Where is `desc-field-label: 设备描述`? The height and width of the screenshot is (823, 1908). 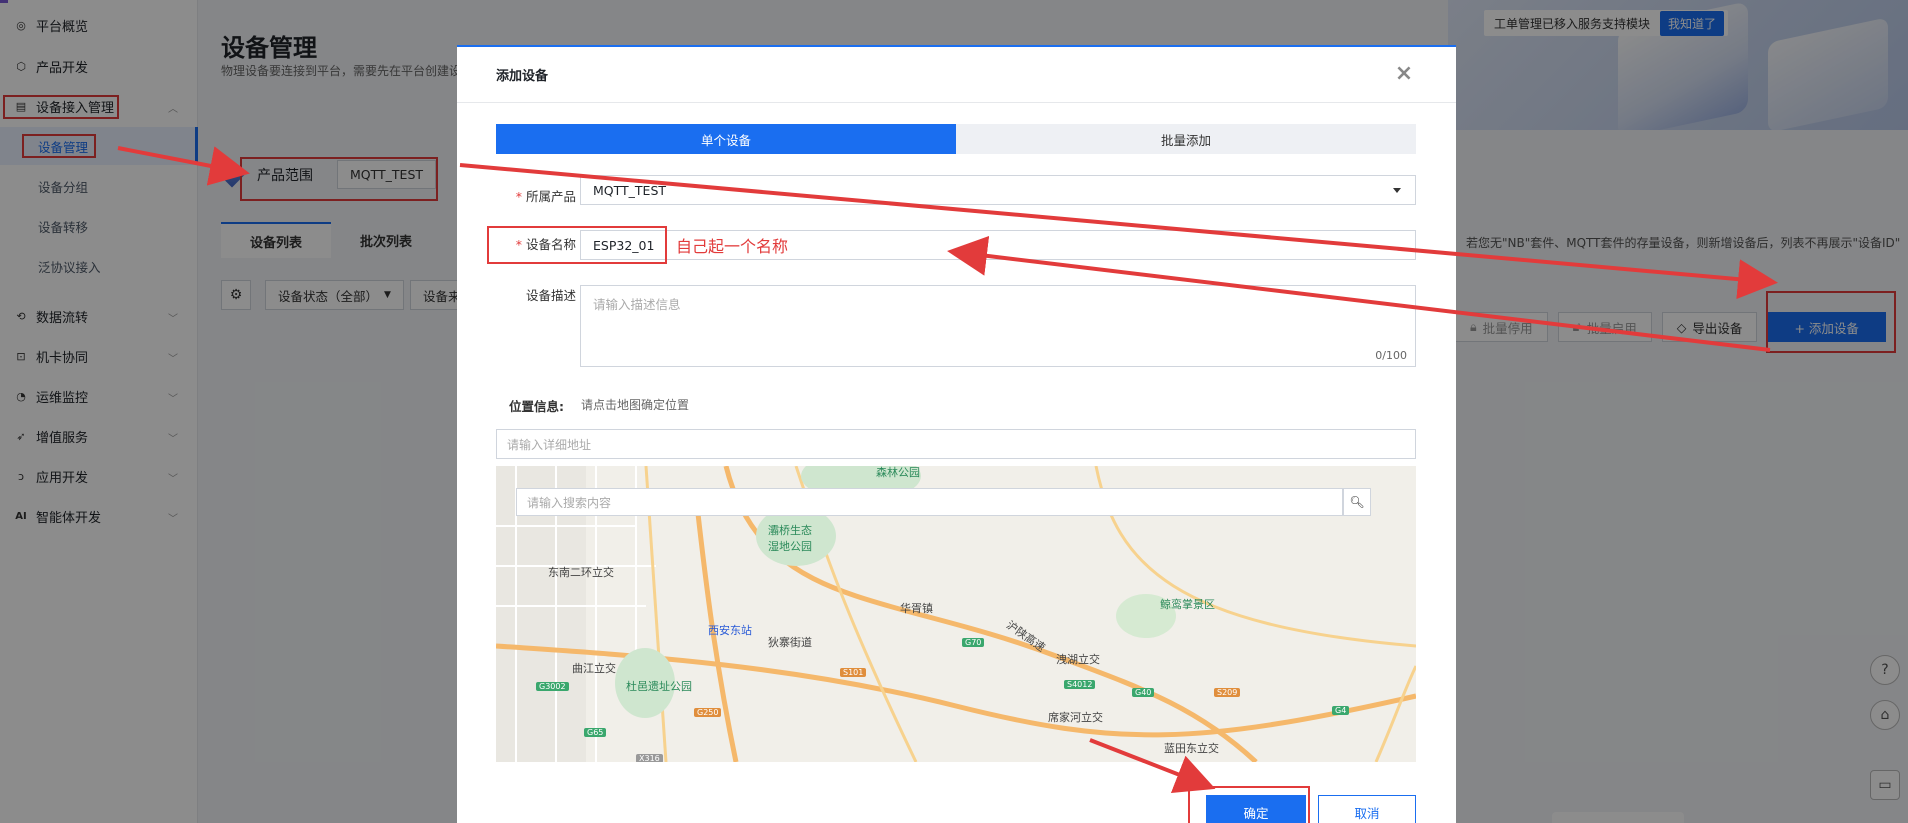 desc-field-label: 设备描述 is located at coordinates (550, 295).